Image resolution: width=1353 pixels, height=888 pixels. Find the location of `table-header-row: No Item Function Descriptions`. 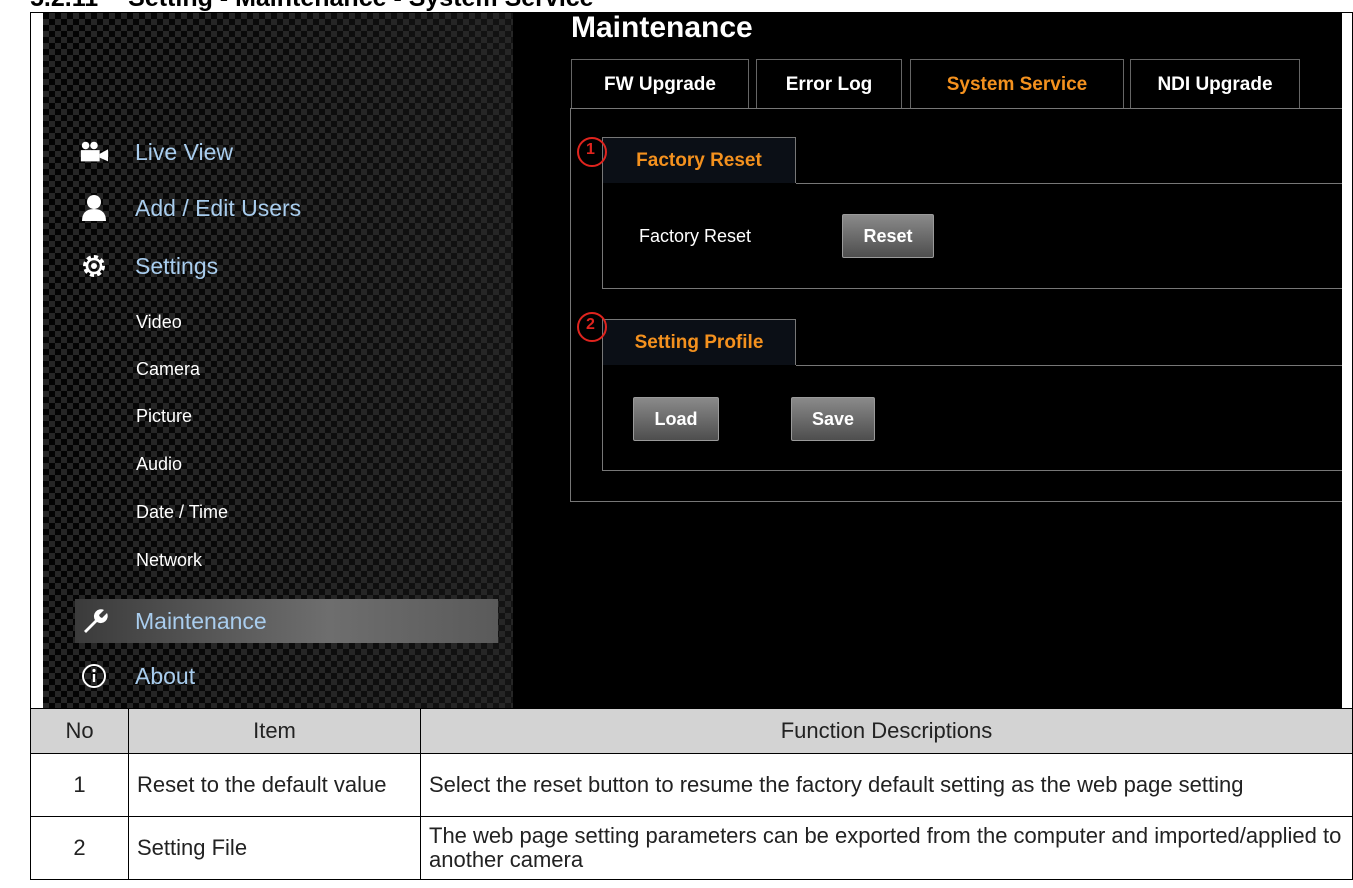

table-header-row: No Item Function Descriptions is located at coordinates (691, 731).